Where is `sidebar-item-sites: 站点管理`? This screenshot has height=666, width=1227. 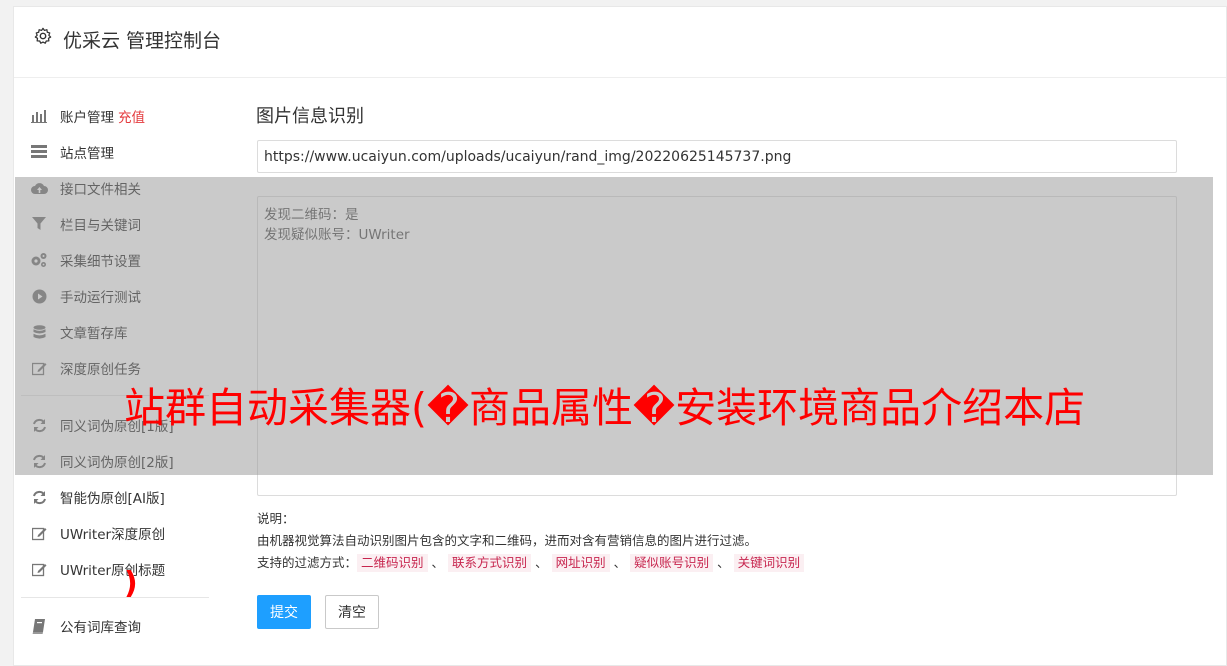 sidebar-item-sites: 站点管理 is located at coordinates (105, 152).